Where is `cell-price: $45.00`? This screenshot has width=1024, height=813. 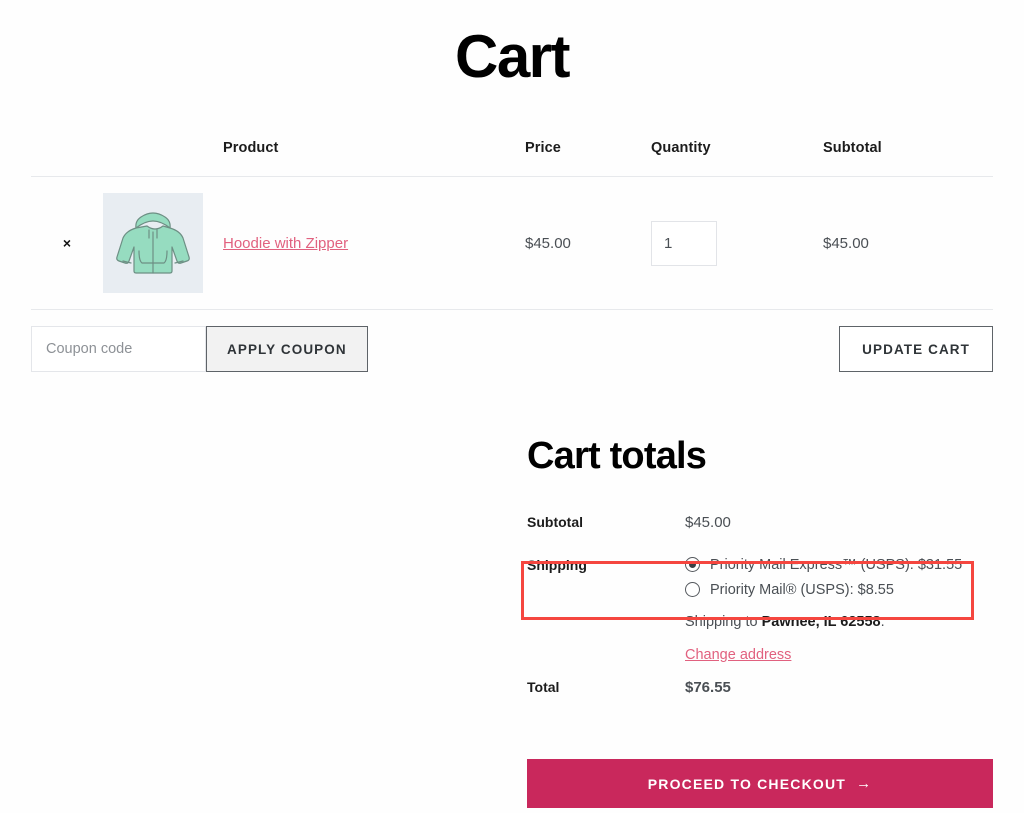
cell-price: $45.00 is located at coordinates (588, 243).